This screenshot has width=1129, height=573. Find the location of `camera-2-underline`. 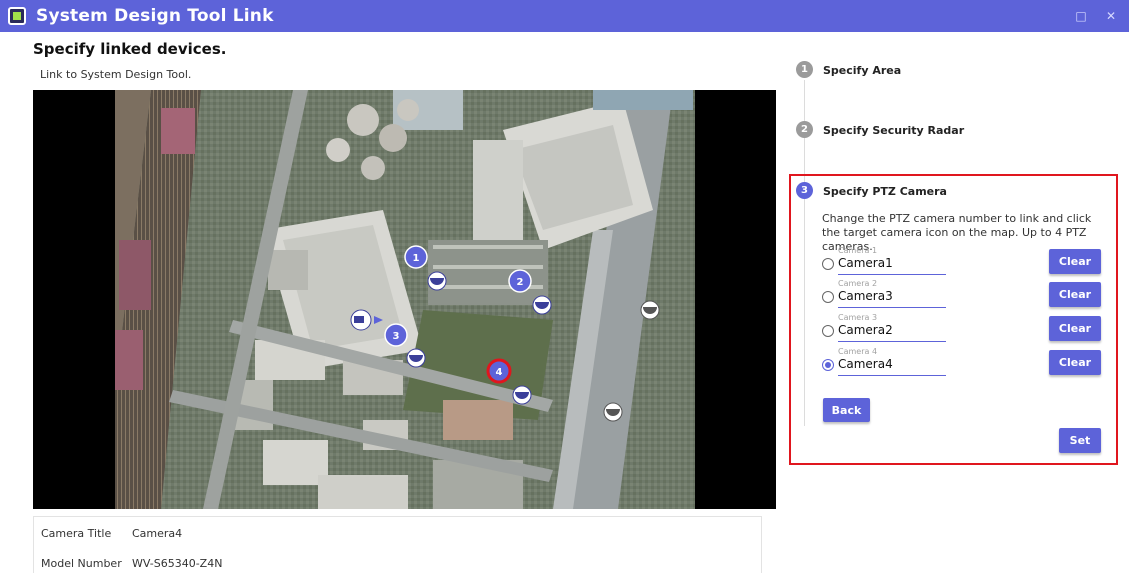

camera-2-underline is located at coordinates (892, 307).